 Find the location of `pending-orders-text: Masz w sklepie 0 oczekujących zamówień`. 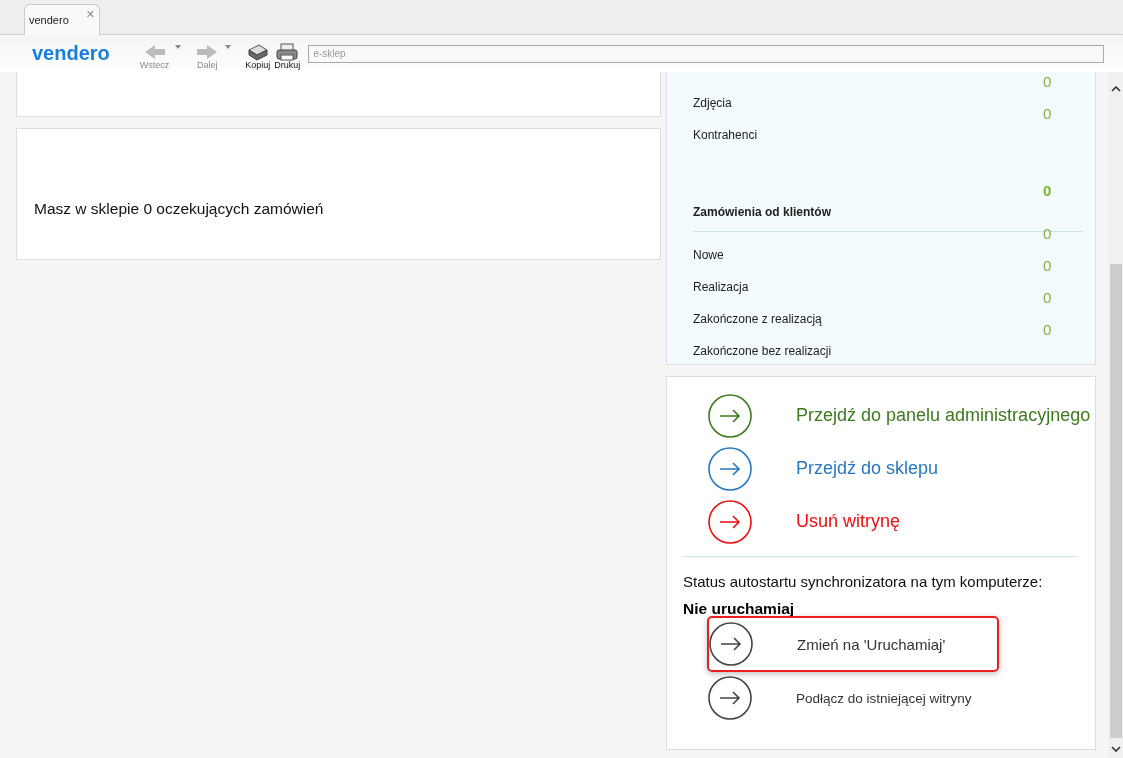

pending-orders-text: Masz w sklepie 0 oczekujących zamówień is located at coordinates (179, 209).